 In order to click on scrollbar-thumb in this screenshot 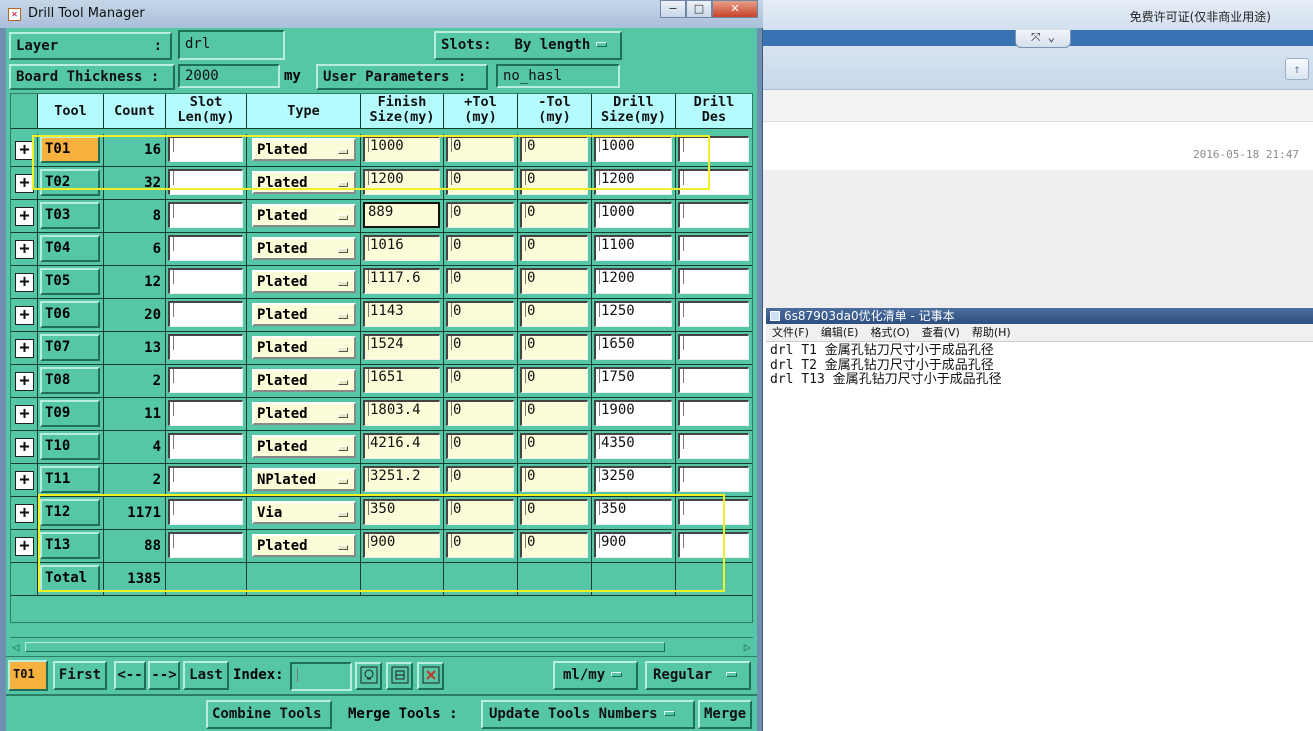, I will do `click(345, 647)`.